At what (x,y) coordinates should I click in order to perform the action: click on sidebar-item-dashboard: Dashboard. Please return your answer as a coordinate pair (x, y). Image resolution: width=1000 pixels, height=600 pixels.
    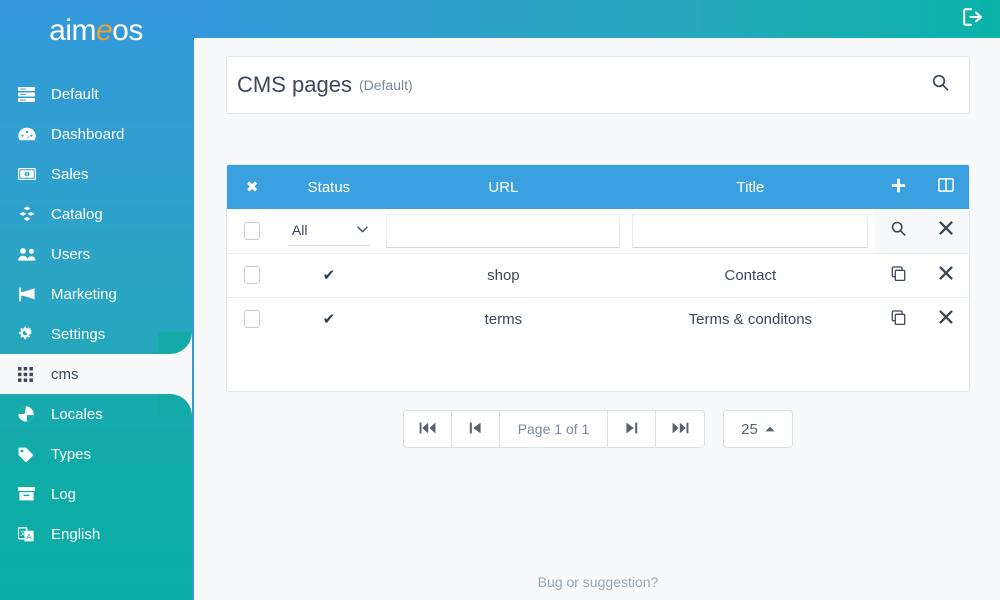
    Looking at the image, I should click on (96, 134).